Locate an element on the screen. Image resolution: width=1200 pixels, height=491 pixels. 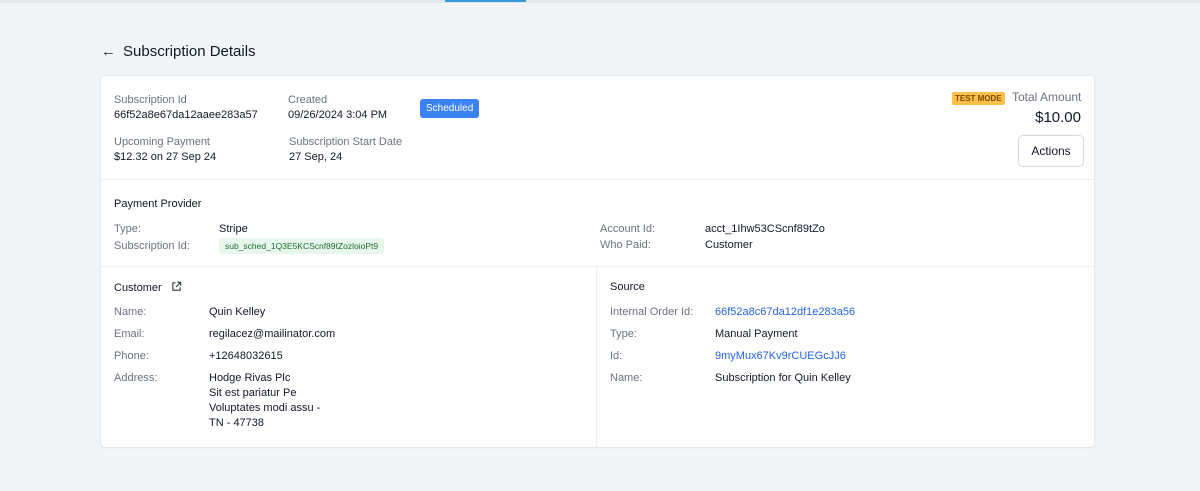
who-paid-label: Who Paid: is located at coordinates (625, 245).